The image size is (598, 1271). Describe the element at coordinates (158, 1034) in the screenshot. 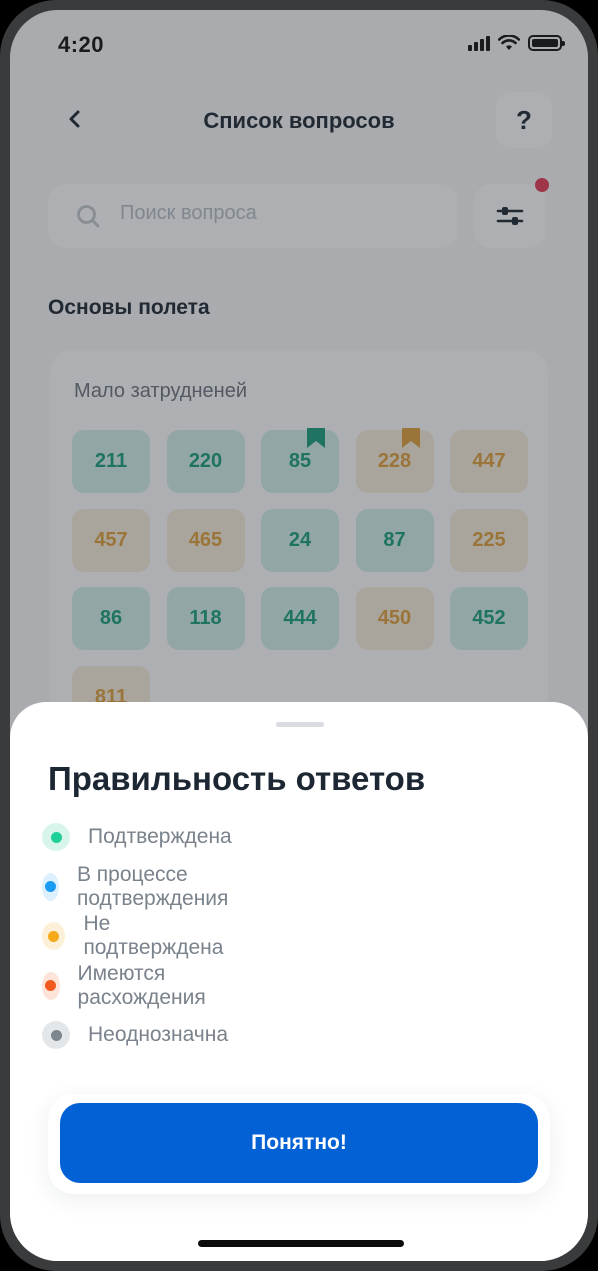

I see `legend-label: Неоднозначна` at that location.